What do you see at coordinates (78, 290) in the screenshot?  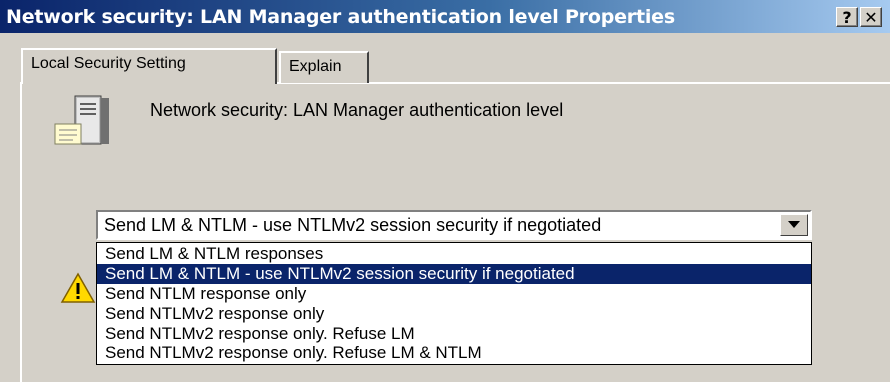 I see `warning-icon` at bounding box center [78, 290].